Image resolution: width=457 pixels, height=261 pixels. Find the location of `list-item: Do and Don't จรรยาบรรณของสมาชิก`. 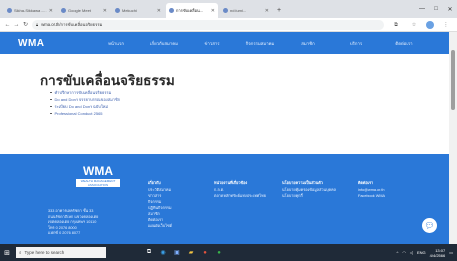

list-item: Do and Don't จรรยาบรรณของสมาชิก is located at coordinates (85, 99).